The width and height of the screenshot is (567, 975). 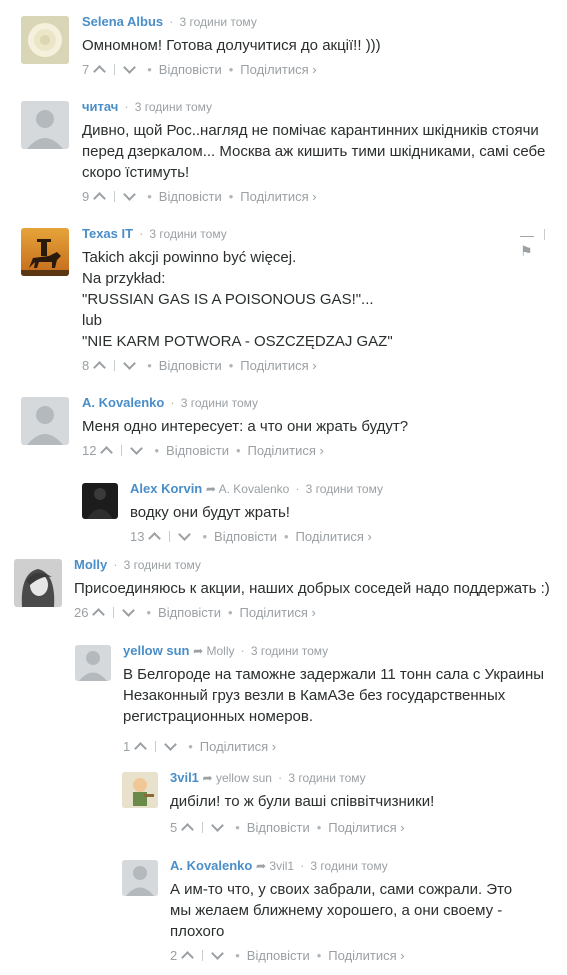 I want to click on woman-portrait-avatar-image, so click(x=38, y=583).